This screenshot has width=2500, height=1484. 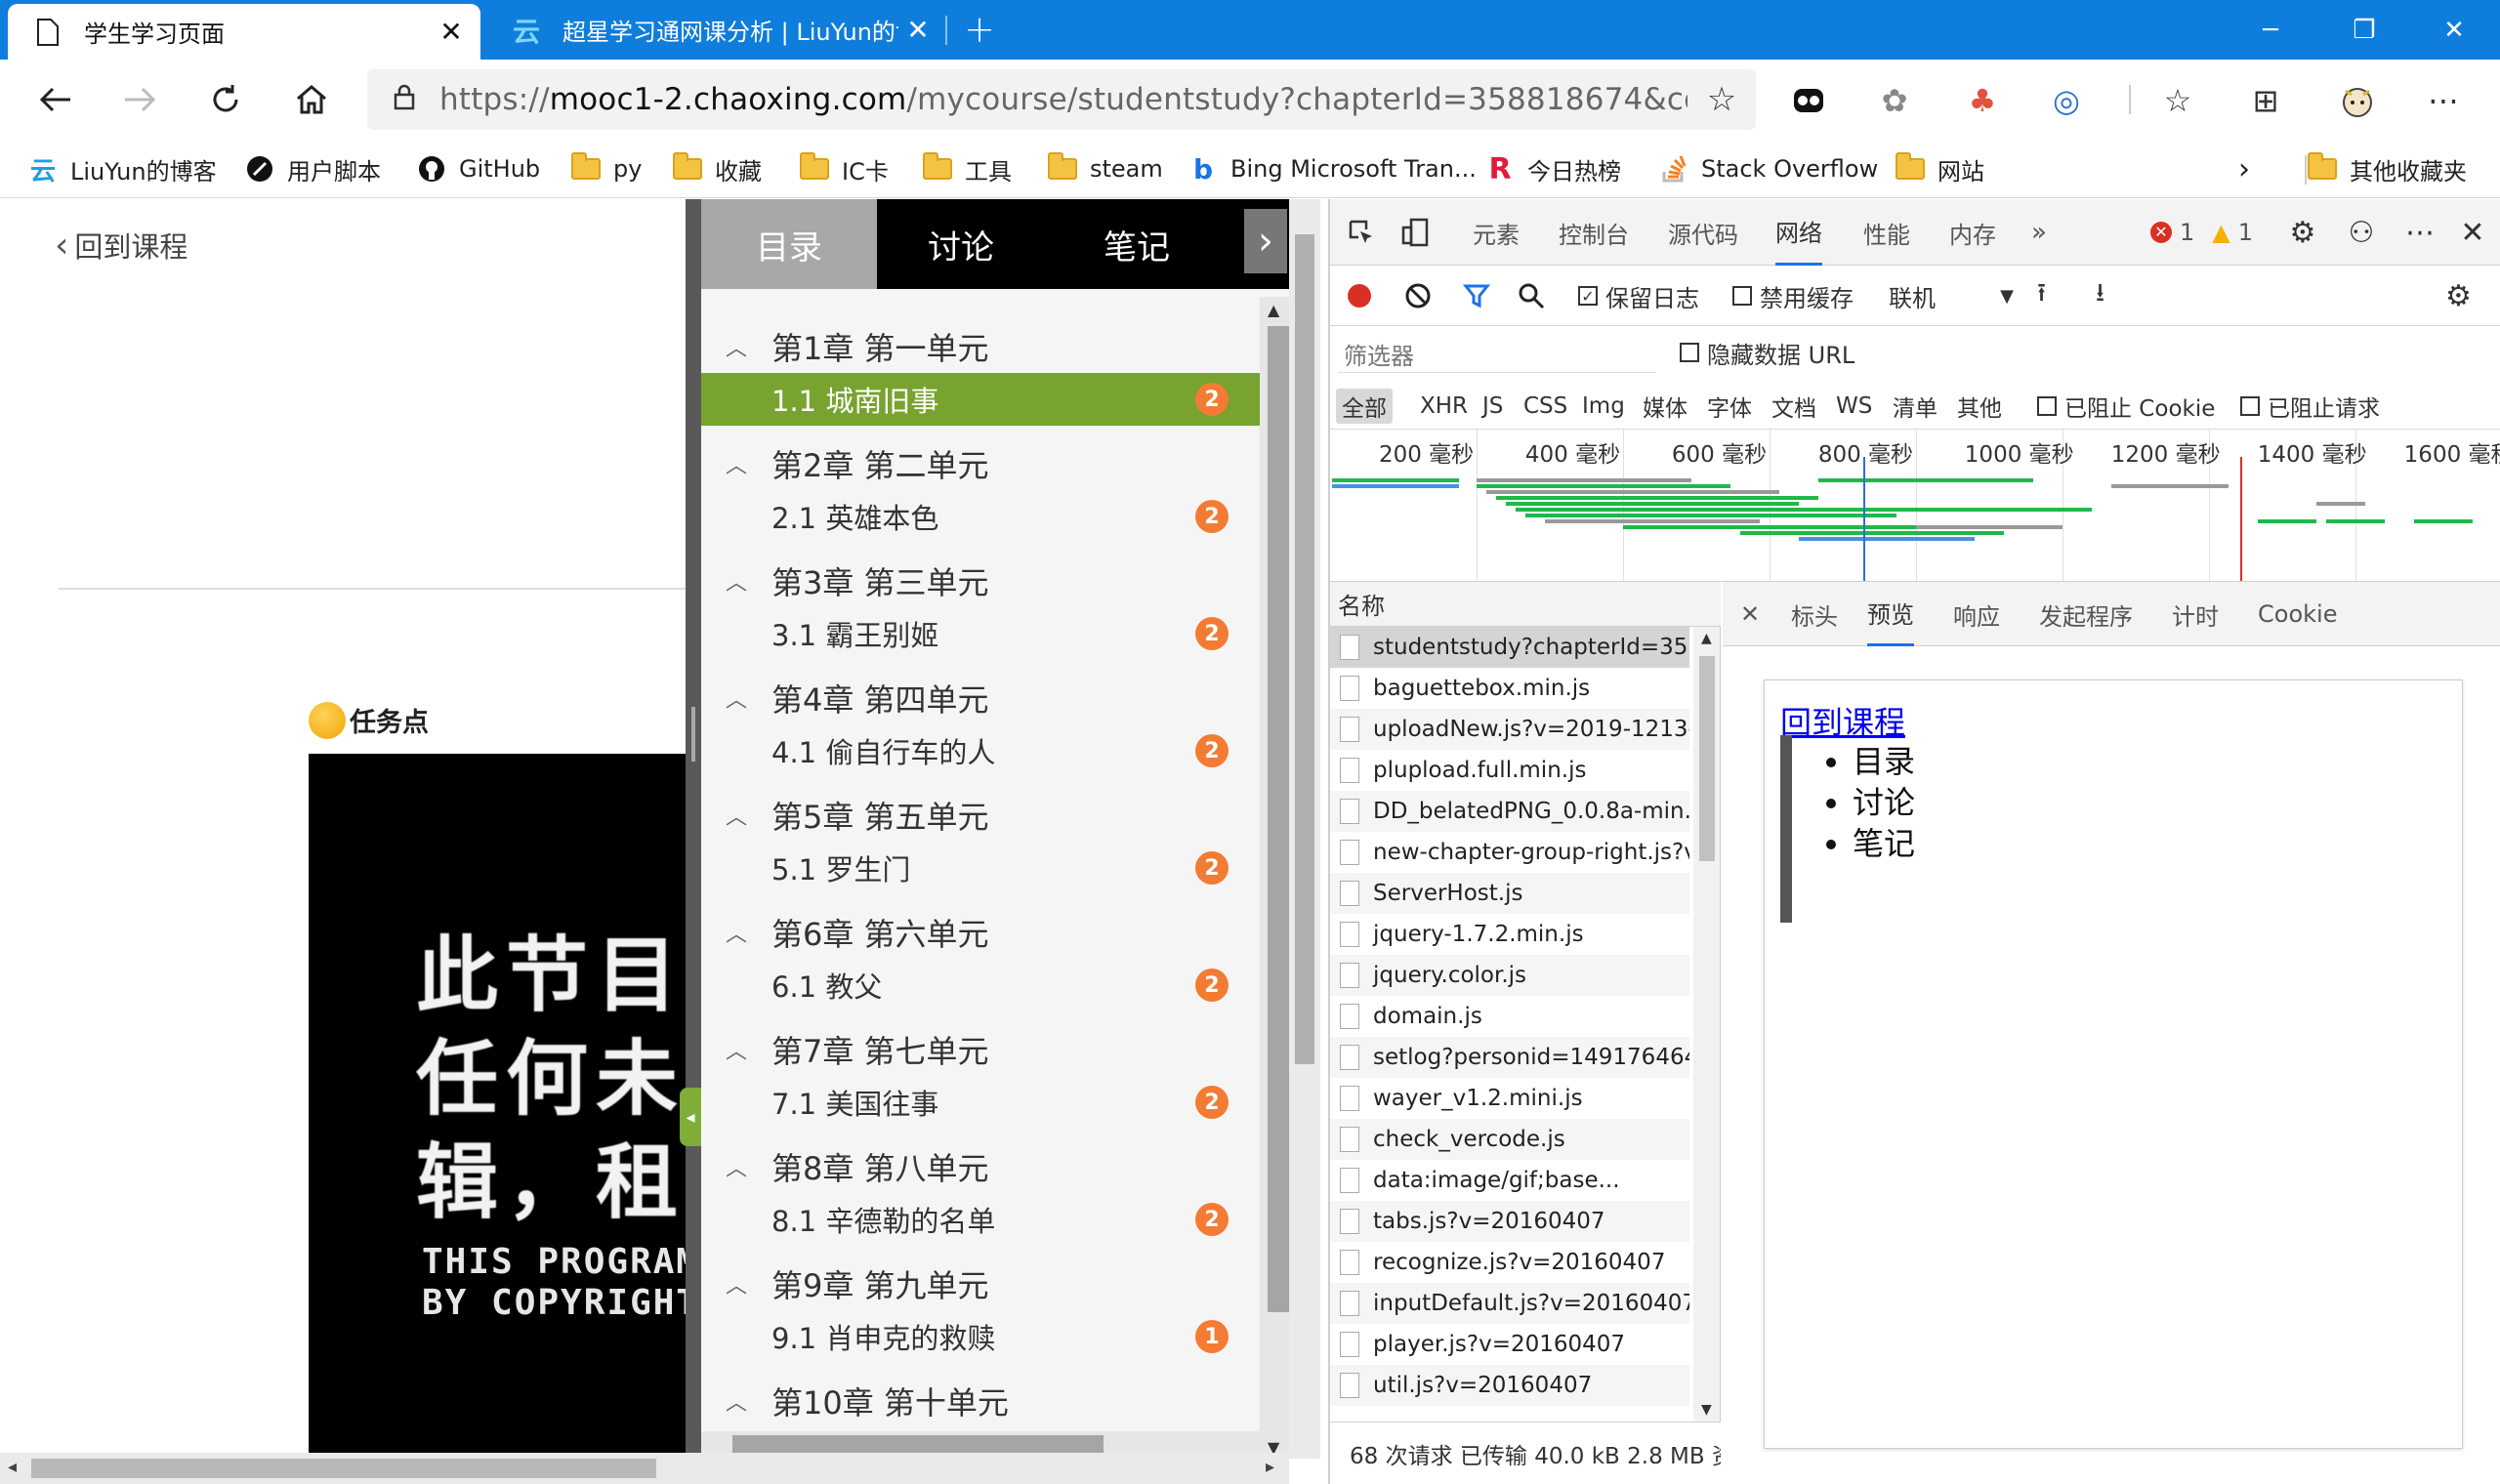 What do you see at coordinates (980, 985) in the screenshot?
I see `section-item: 6.1 教父 2` at bounding box center [980, 985].